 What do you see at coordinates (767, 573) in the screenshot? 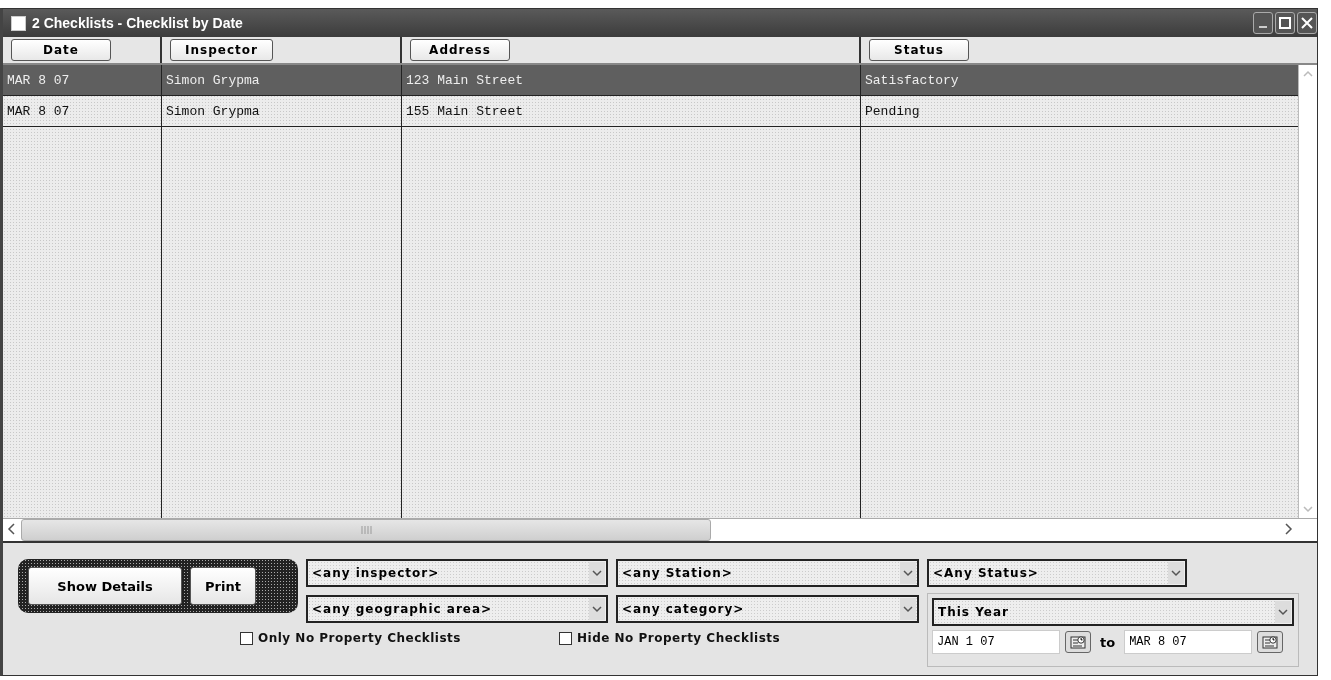
I see `dropdown: <any Station>` at bounding box center [767, 573].